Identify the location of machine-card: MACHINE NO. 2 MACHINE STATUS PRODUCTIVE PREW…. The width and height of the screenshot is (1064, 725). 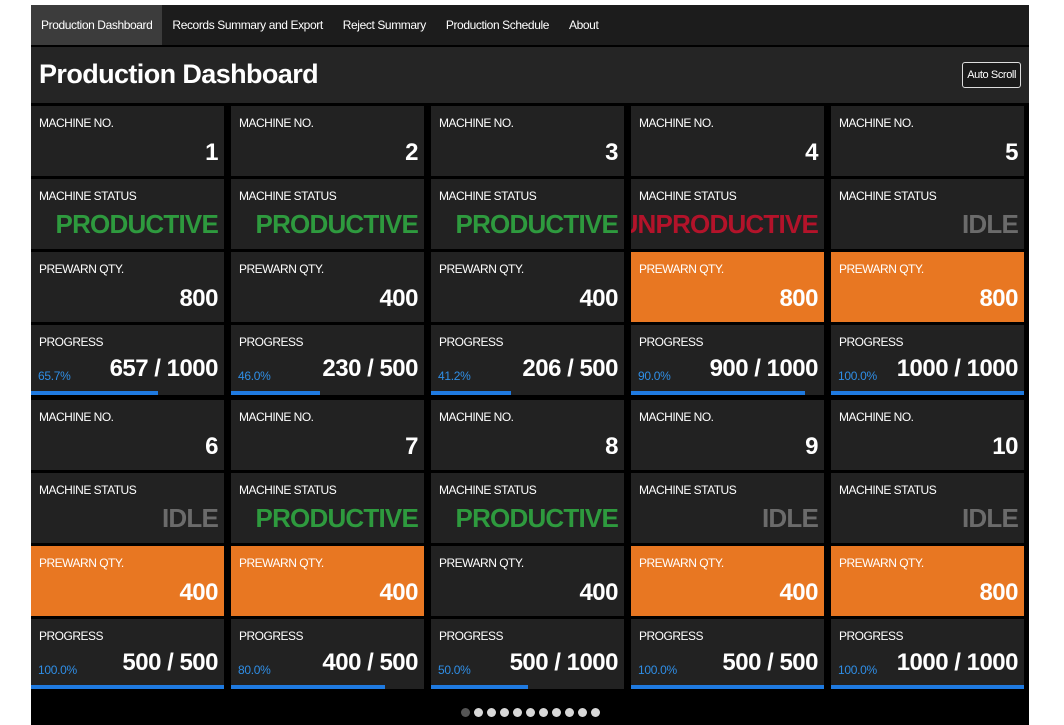
(327, 250).